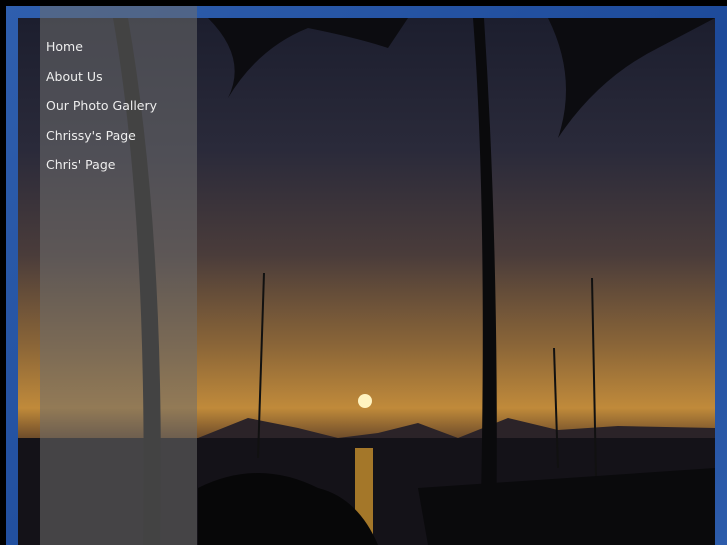  I want to click on sun, so click(365, 401).